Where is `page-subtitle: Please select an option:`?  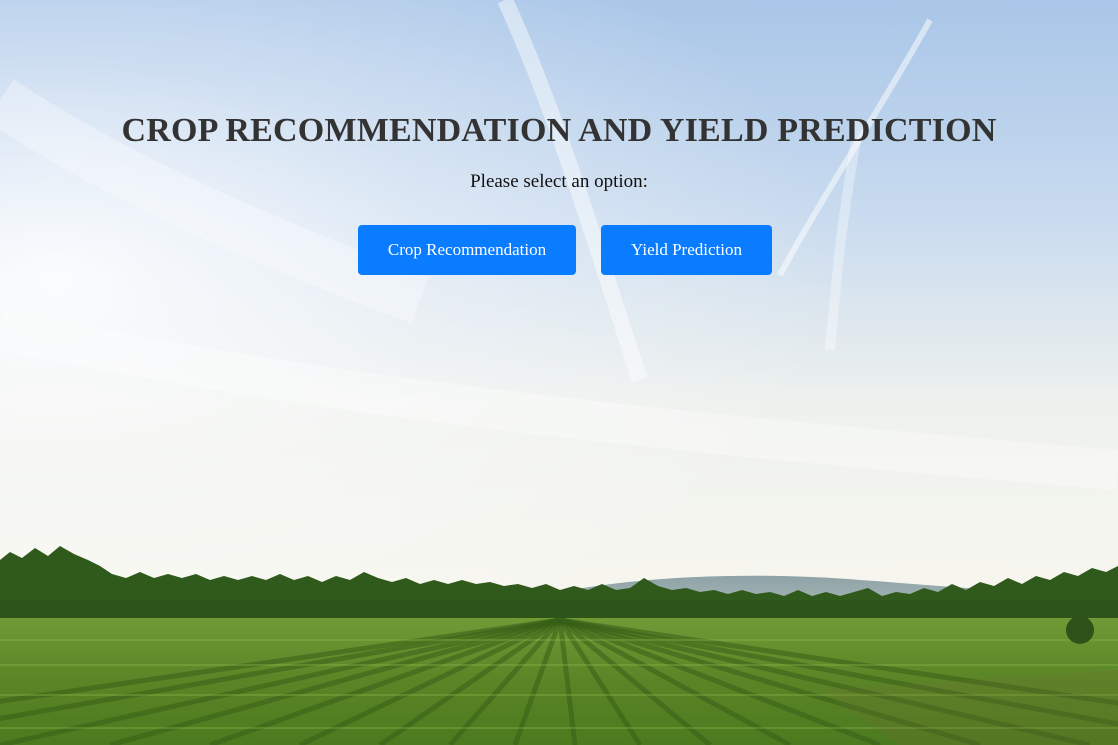
page-subtitle: Please select an option: is located at coordinates (559, 181).